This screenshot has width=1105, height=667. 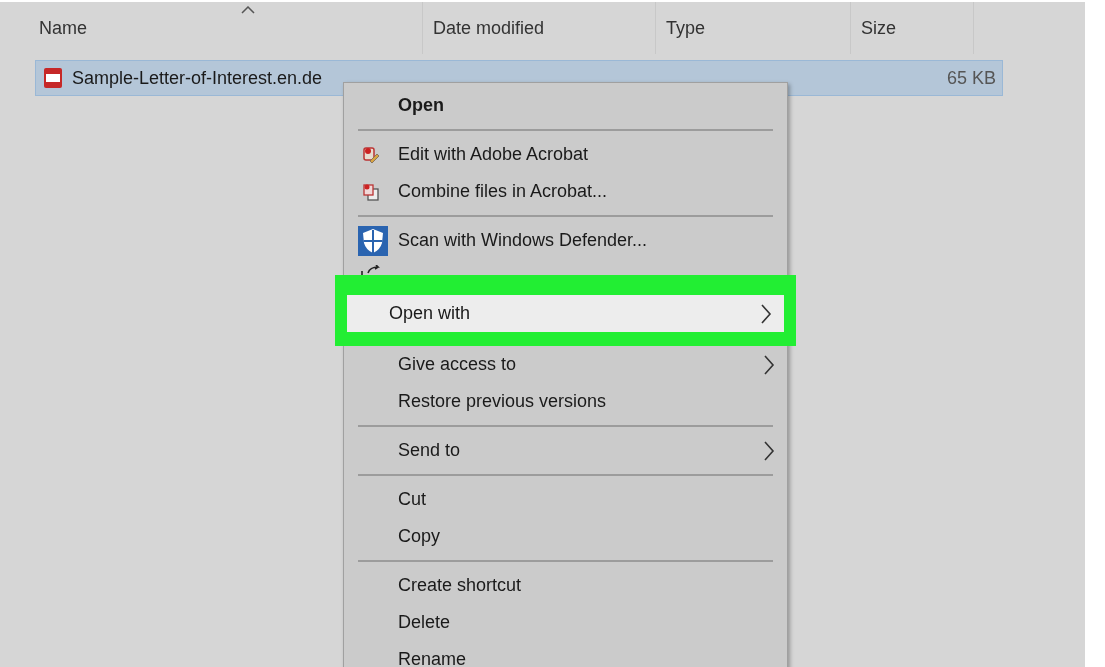 I want to click on curved-arrow-icon, so click(x=371, y=270).